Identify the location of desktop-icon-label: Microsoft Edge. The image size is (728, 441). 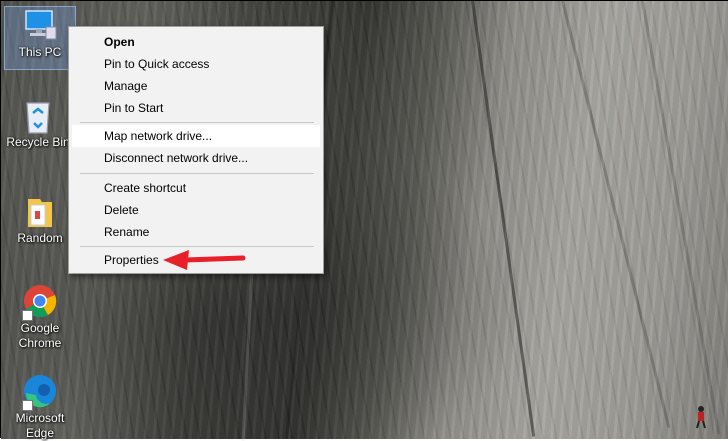
(40, 425).